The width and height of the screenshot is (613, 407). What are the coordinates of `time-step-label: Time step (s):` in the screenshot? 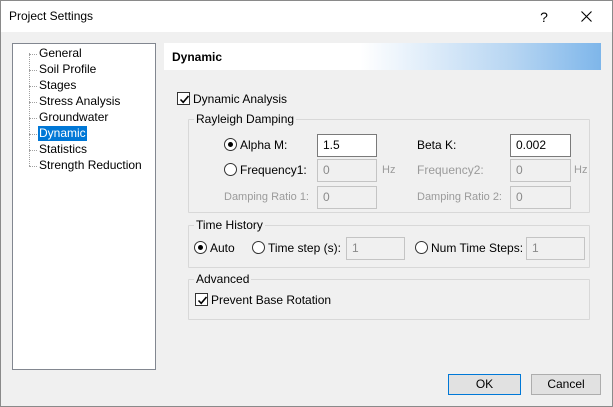 It's located at (304, 248).